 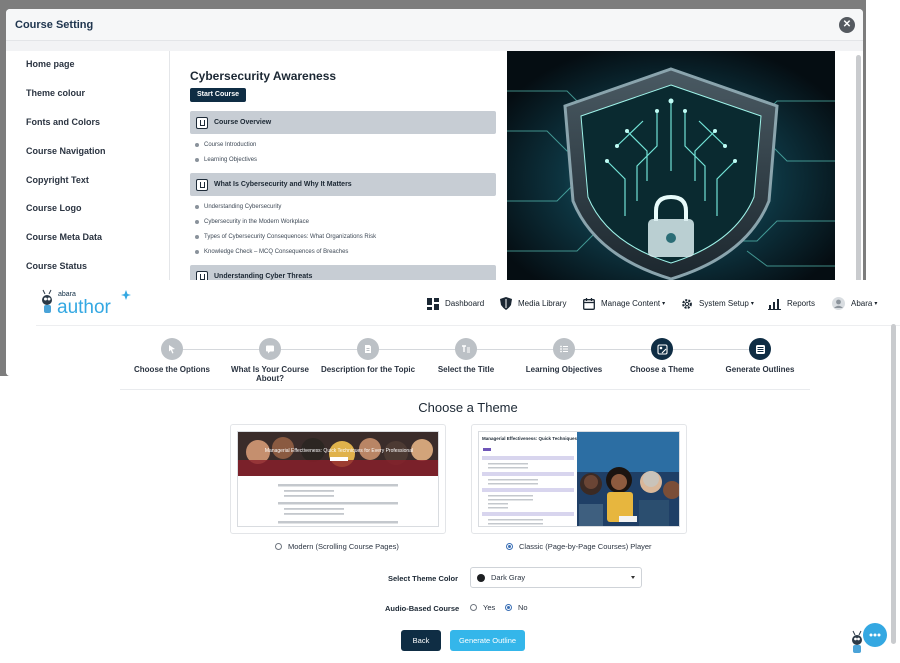 I want to click on nav-system-setup-label: System Setup, so click(x=724, y=303).